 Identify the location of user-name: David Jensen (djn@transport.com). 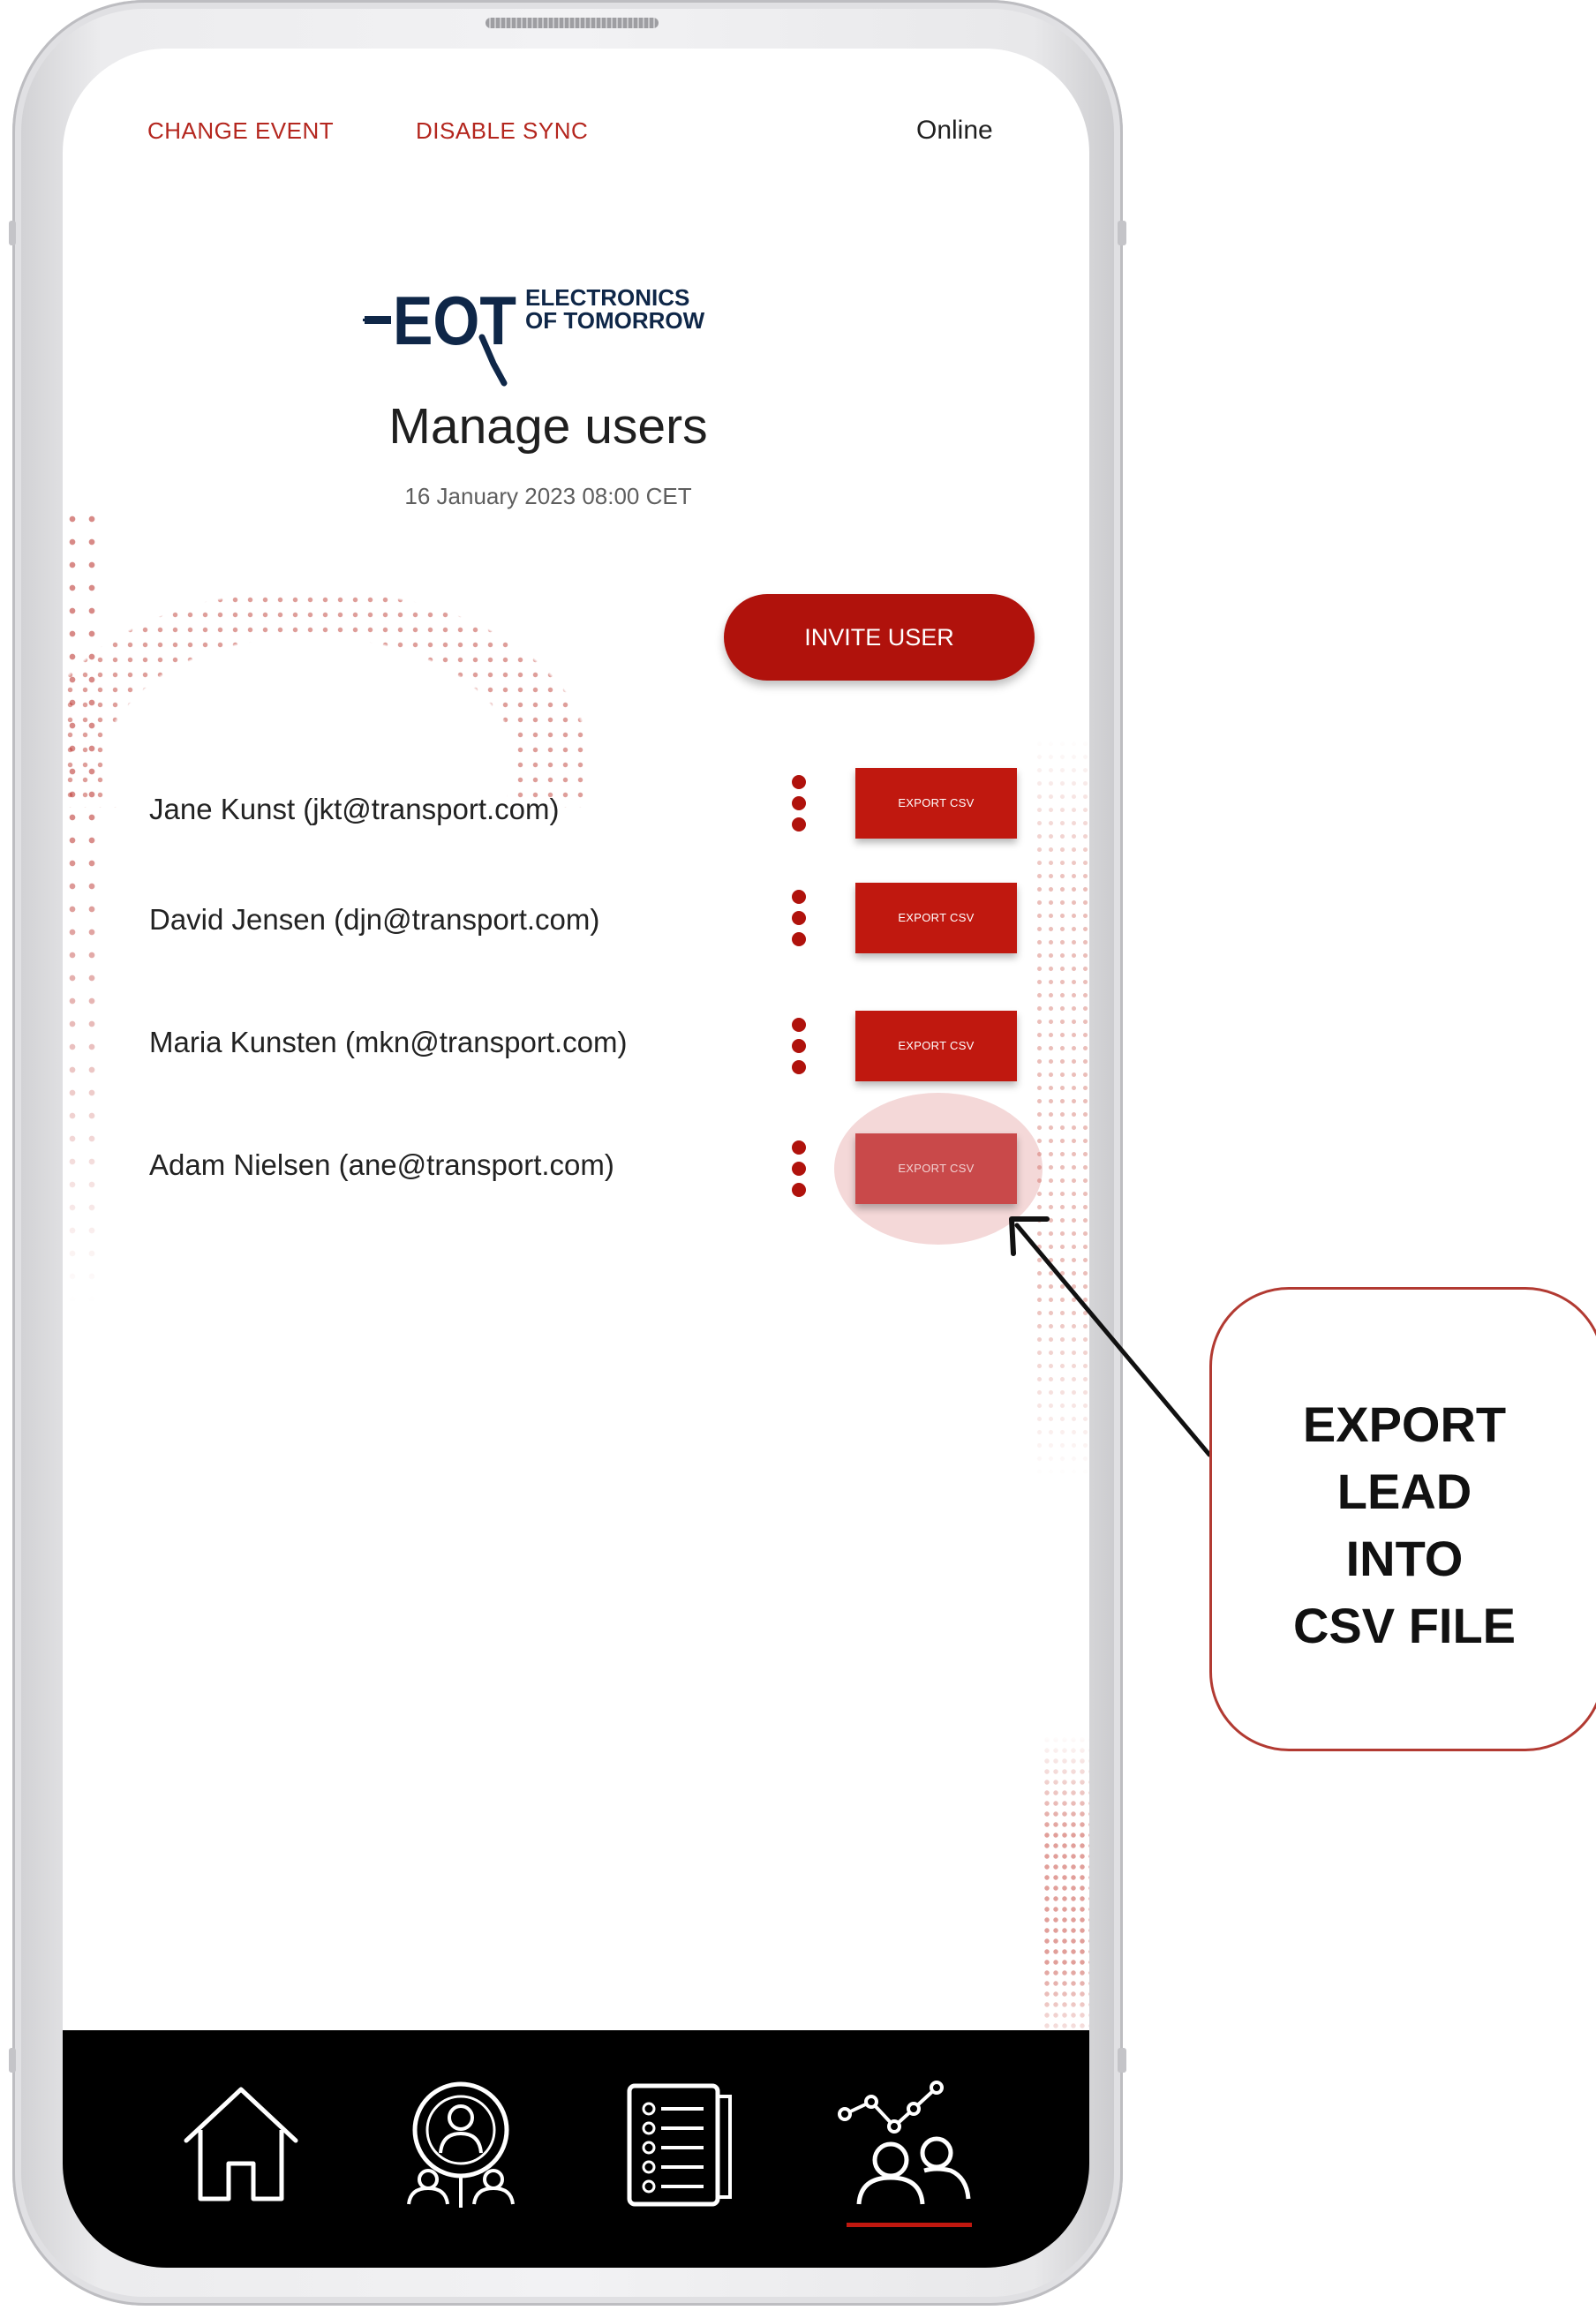
(374, 920).